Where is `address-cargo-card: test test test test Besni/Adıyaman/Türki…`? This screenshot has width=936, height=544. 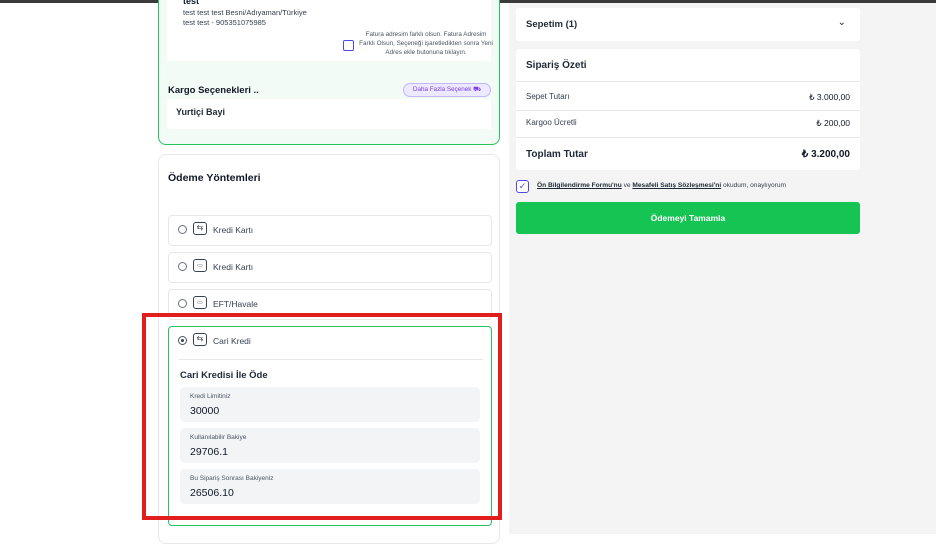
address-cargo-card: test test test test Besni/Adıyaman/Türki… is located at coordinates (329, 72).